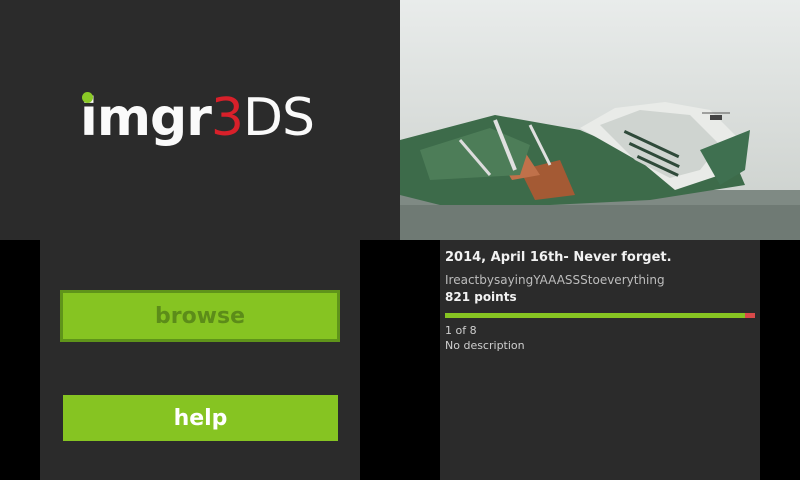  What do you see at coordinates (558, 257) in the screenshot?
I see `post-title: 2014, April 16th- Never forget.` at bounding box center [558, 257].